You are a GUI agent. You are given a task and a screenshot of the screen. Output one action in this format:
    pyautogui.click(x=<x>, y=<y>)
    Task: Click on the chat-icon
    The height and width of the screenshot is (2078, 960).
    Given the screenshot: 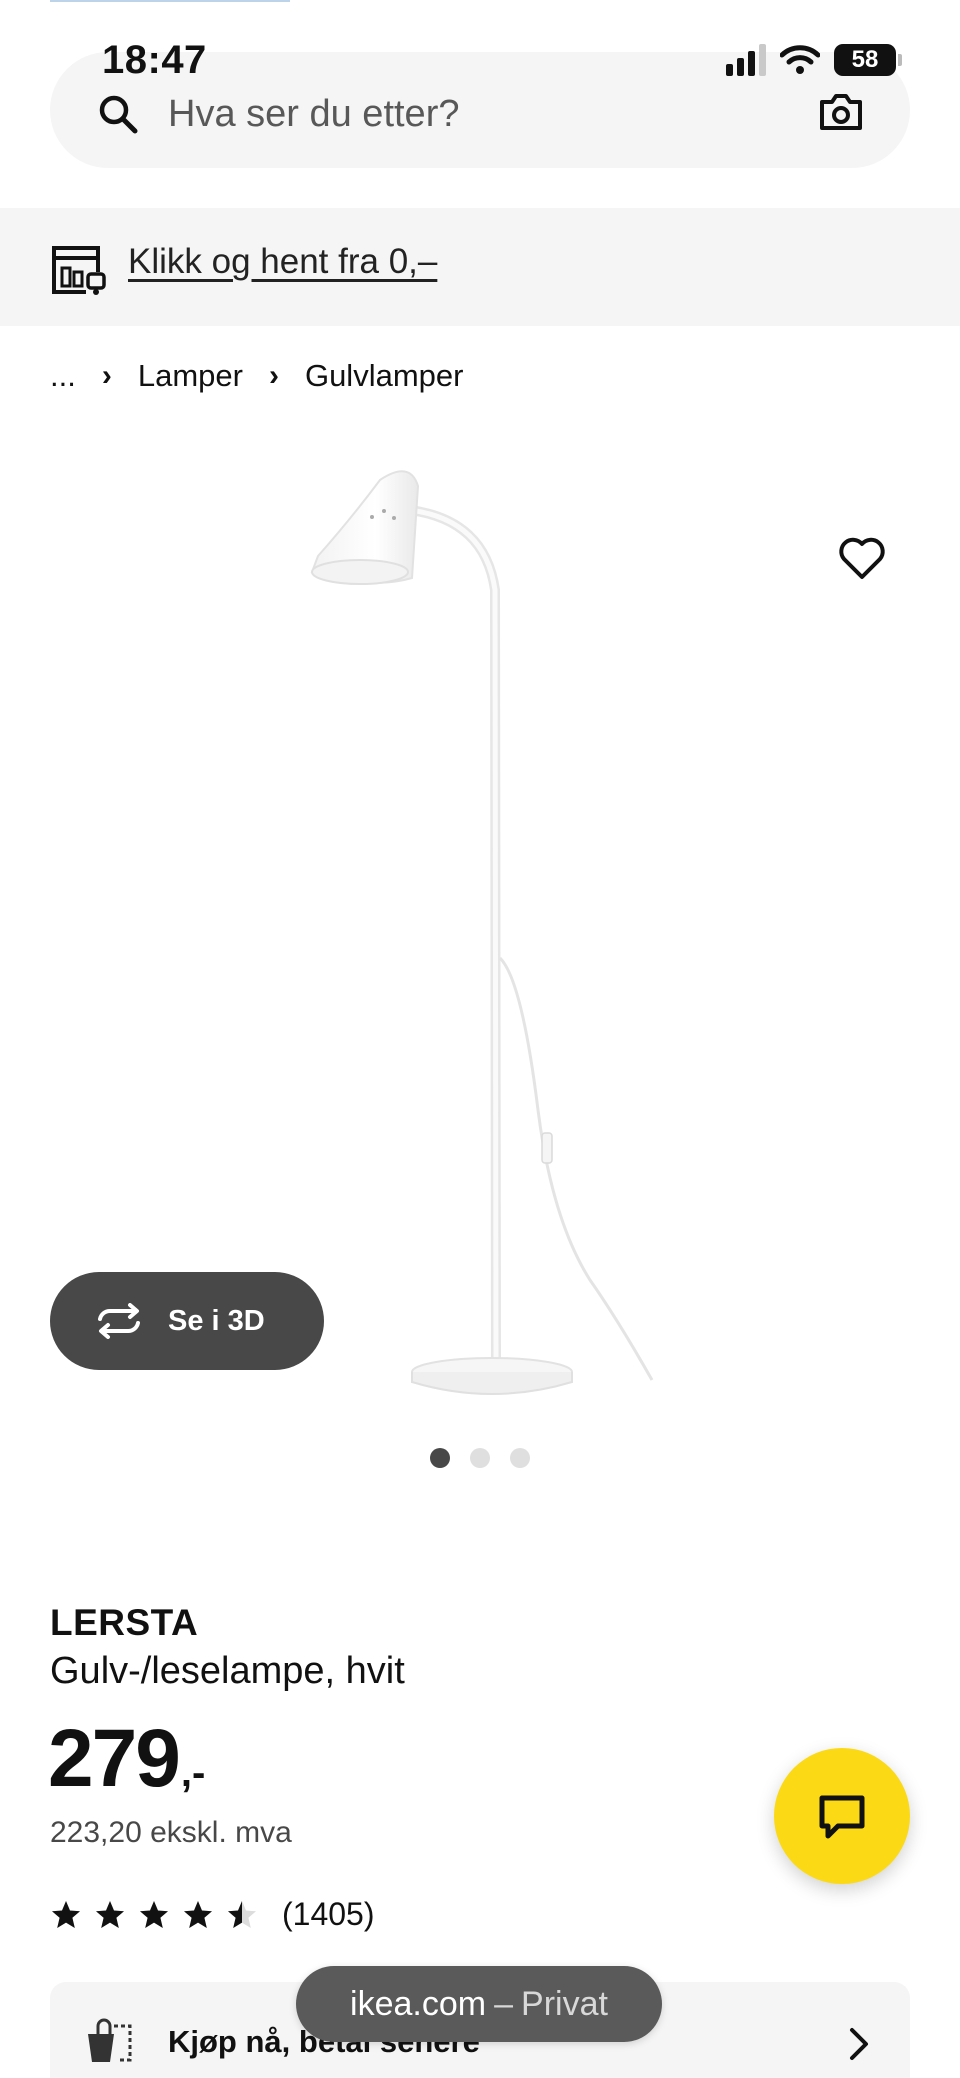 What is the action you would take?
    pyautogui.click(x=842, y=1817)
    